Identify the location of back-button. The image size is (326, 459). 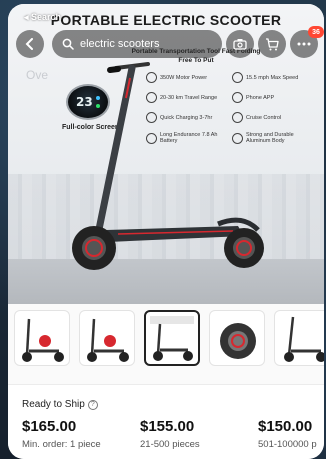
(30, 44).